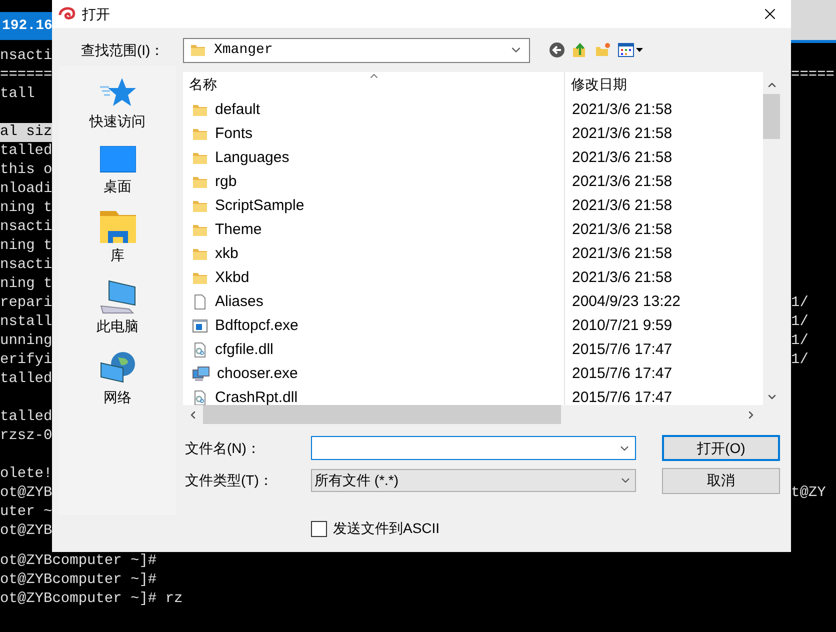 The width and height of the screenshot is (836, 632). What do you see at coordinates (26, 512) in the screenshot?
I see `terminal-line: uter ~` at bounding box center [26, 512].